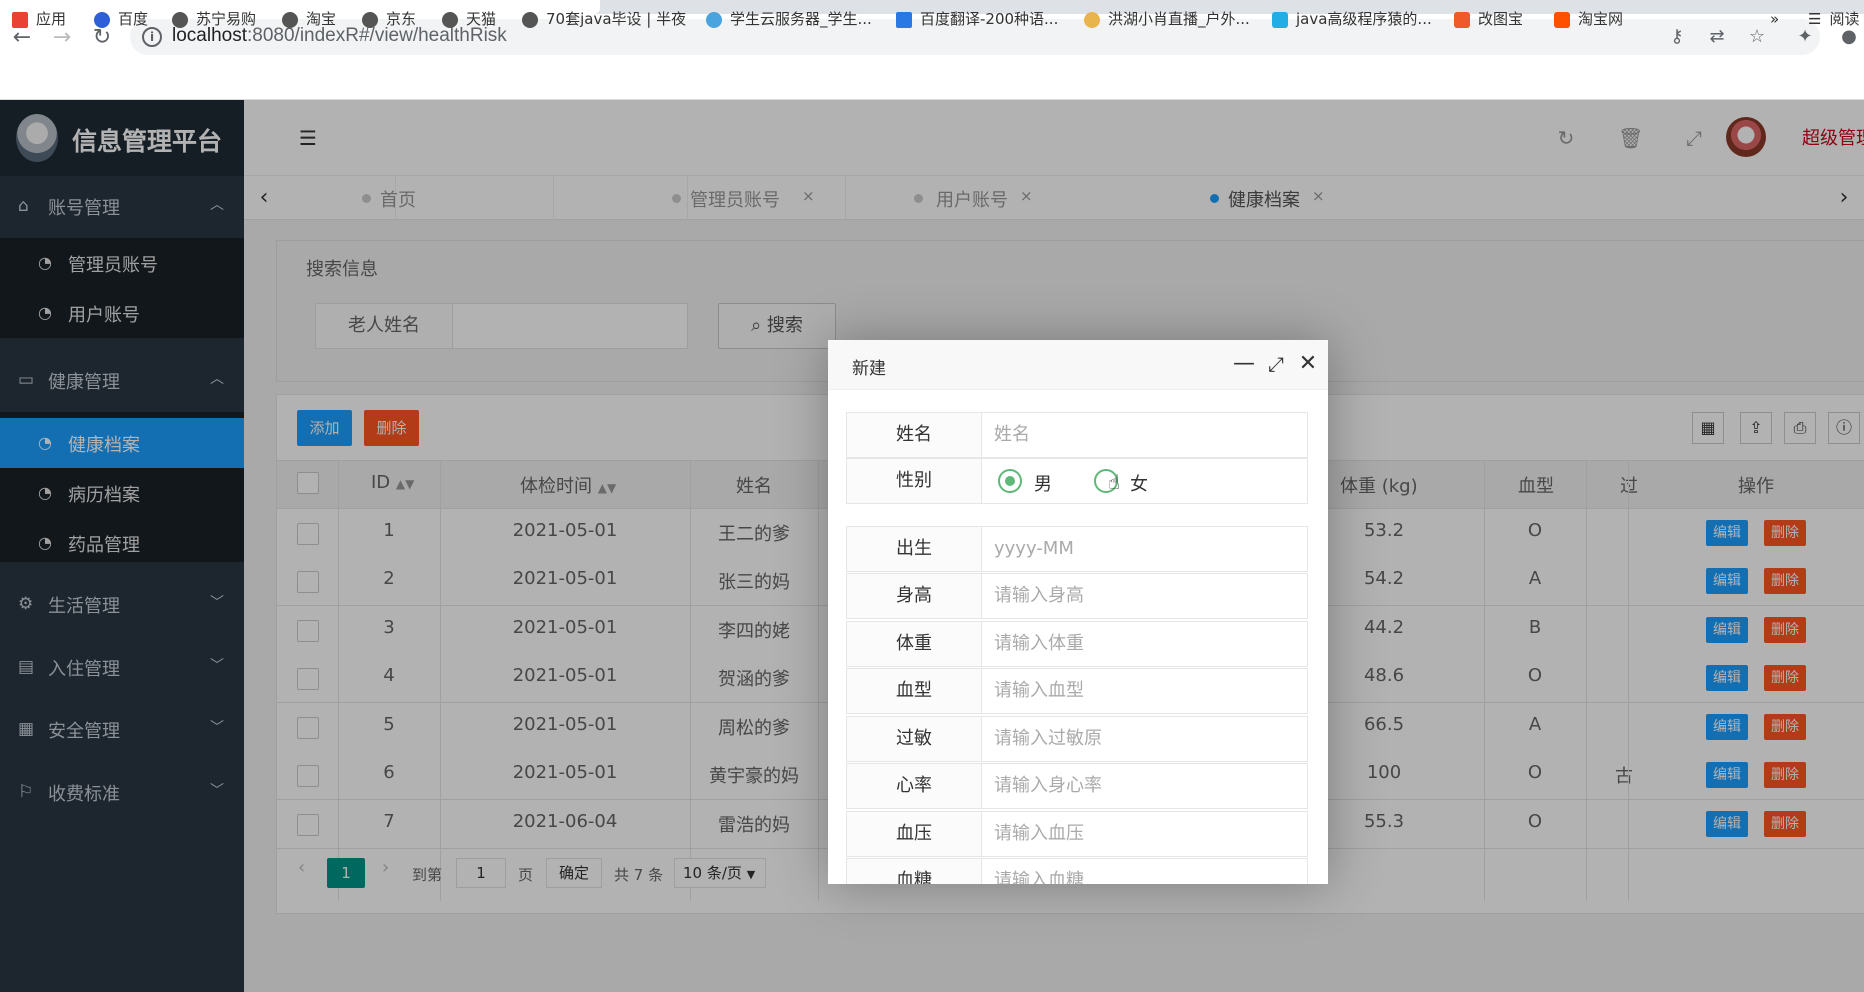  Describe the element at coordinates (1757, 37) in the screenshot. I see `star-icon: ☆` at that location.